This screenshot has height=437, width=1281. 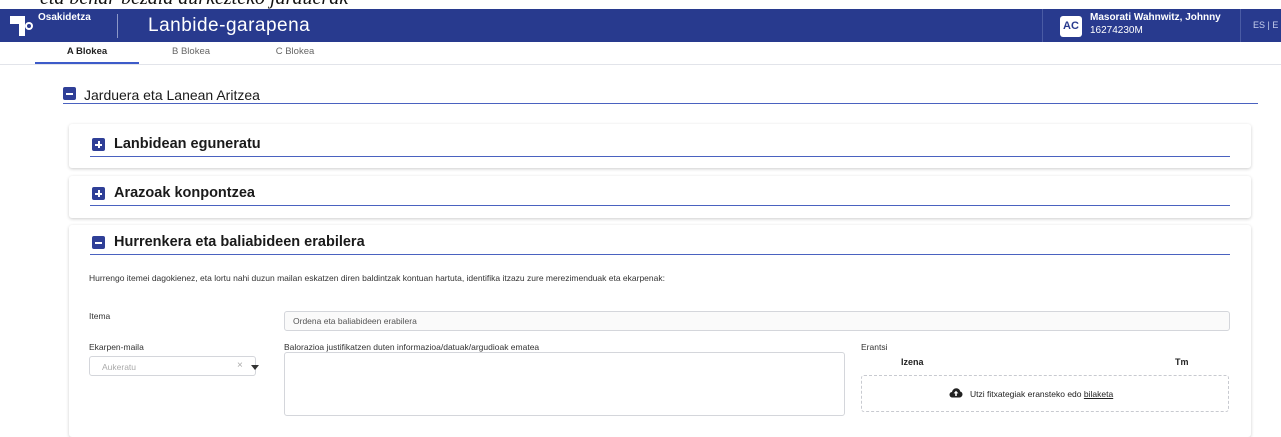 I want to click on clear-icon: ×, so click(x=240, y=365).